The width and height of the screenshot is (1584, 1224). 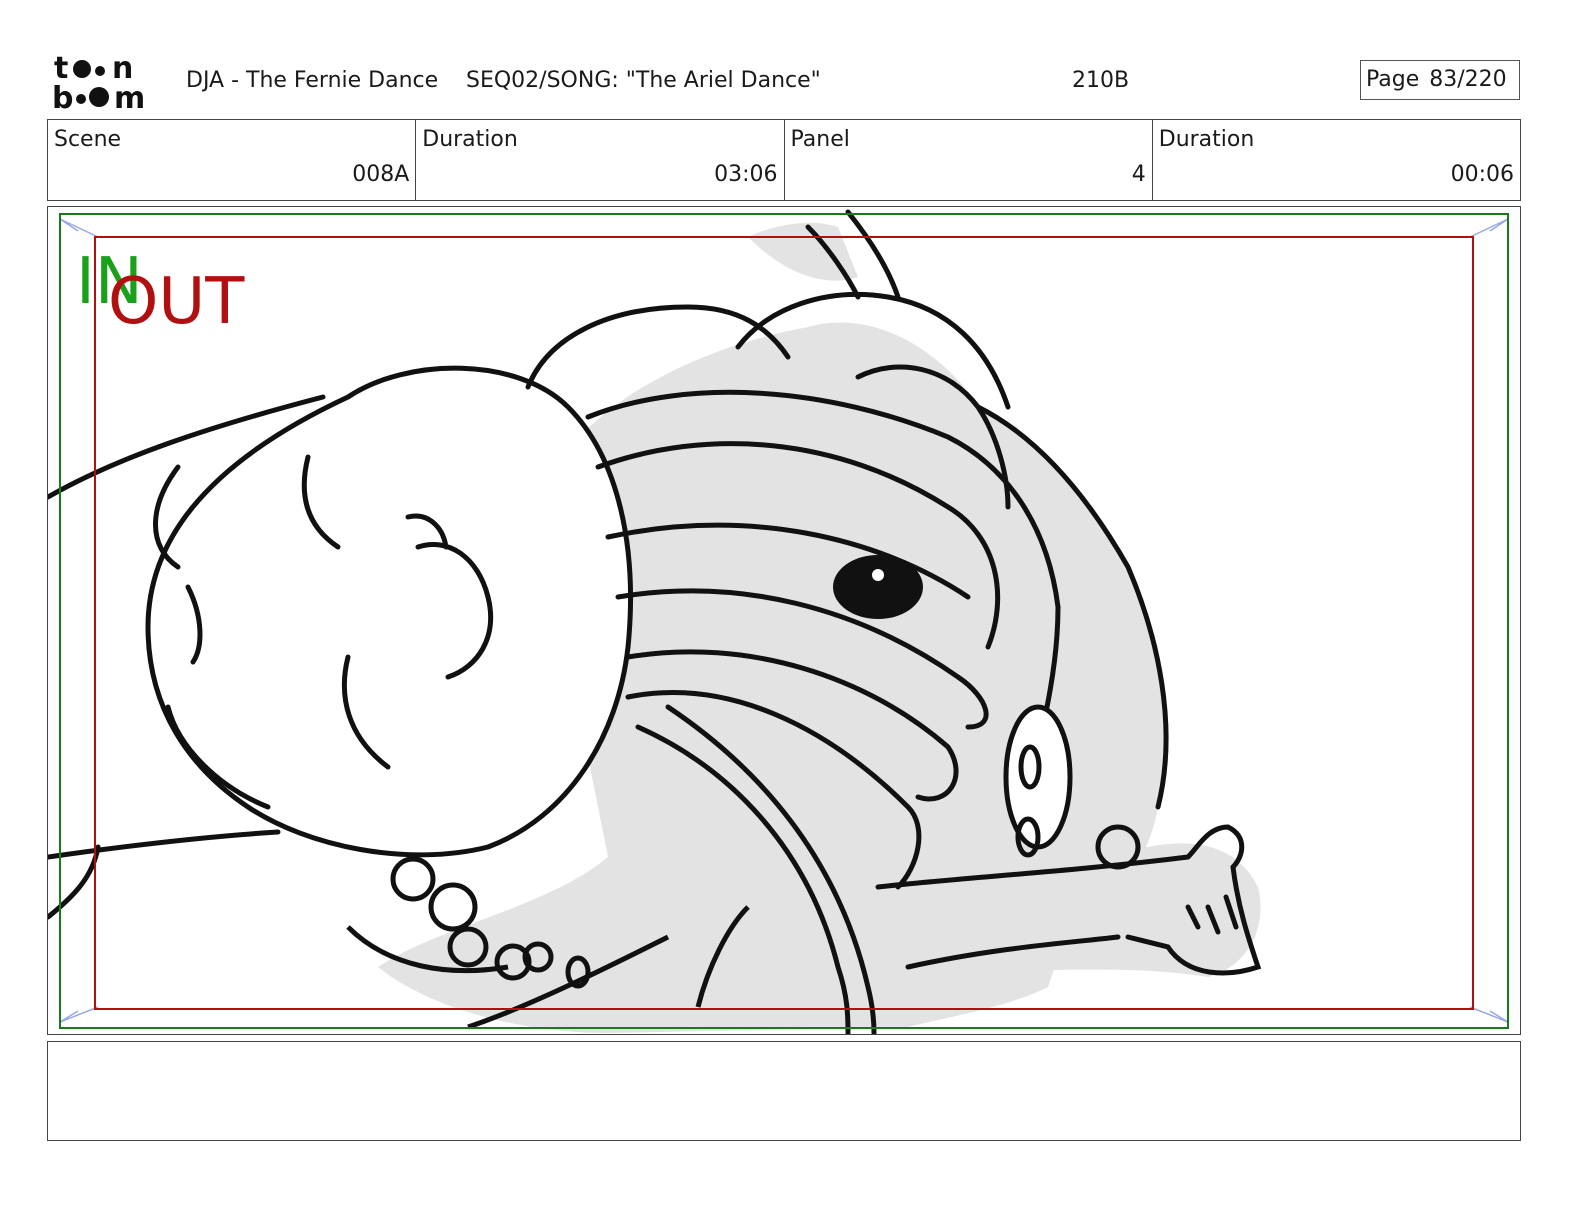 I want to click on svg-text: b, so click(x=62, y=96).